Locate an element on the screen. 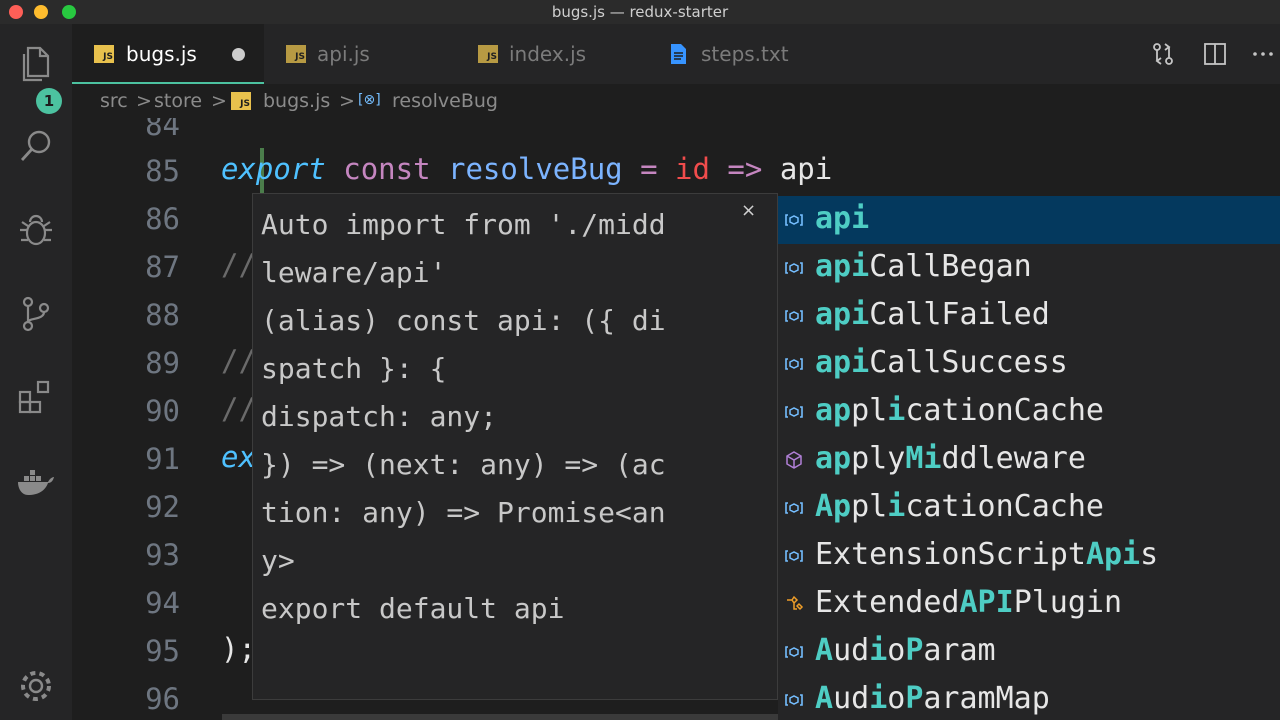  suggestion-item: apiCallBegan is located at coordinates (1029, 268).